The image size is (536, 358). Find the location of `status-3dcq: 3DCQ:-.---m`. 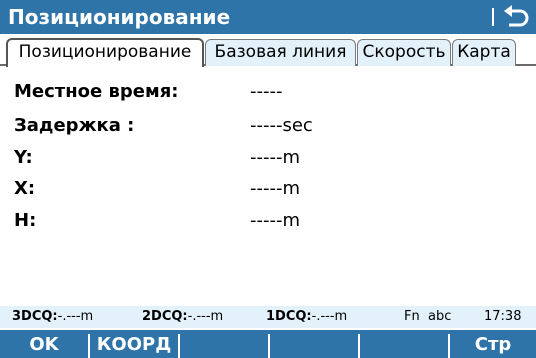

status-3dcq: 3DCQ:-.---m is located at coordinates (52, 317).